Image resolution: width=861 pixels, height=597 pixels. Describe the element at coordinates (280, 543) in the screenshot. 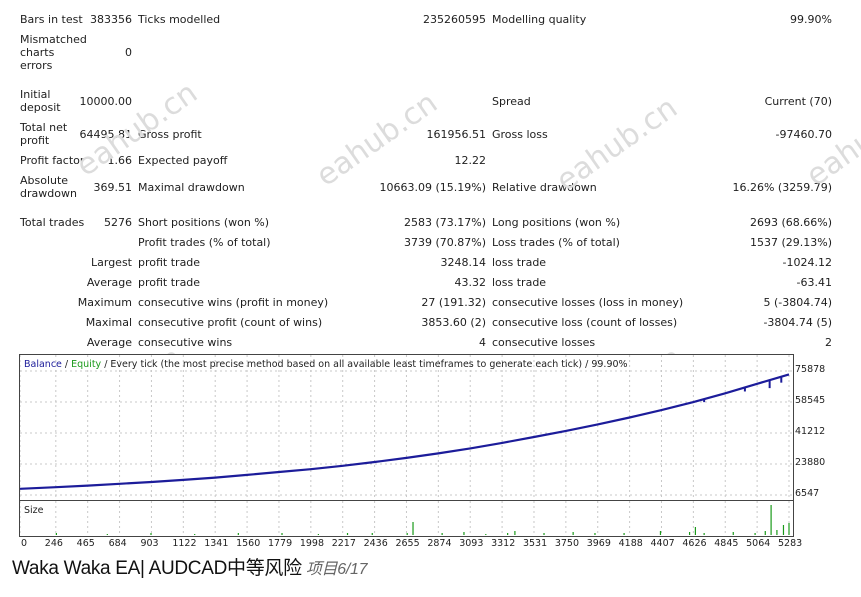

I see `x-tick-label: 1779` at that location.